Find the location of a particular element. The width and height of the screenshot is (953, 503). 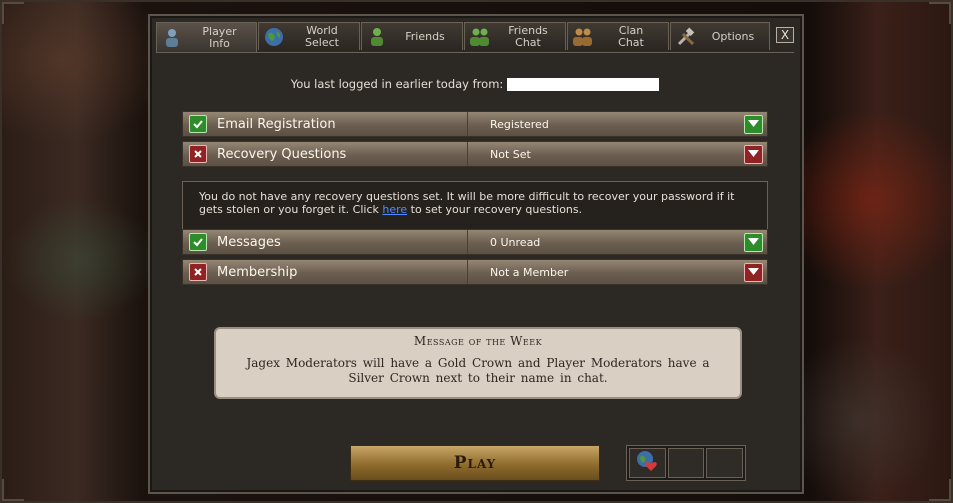

row-label: Email Registration is located at coordinates (276, 124).